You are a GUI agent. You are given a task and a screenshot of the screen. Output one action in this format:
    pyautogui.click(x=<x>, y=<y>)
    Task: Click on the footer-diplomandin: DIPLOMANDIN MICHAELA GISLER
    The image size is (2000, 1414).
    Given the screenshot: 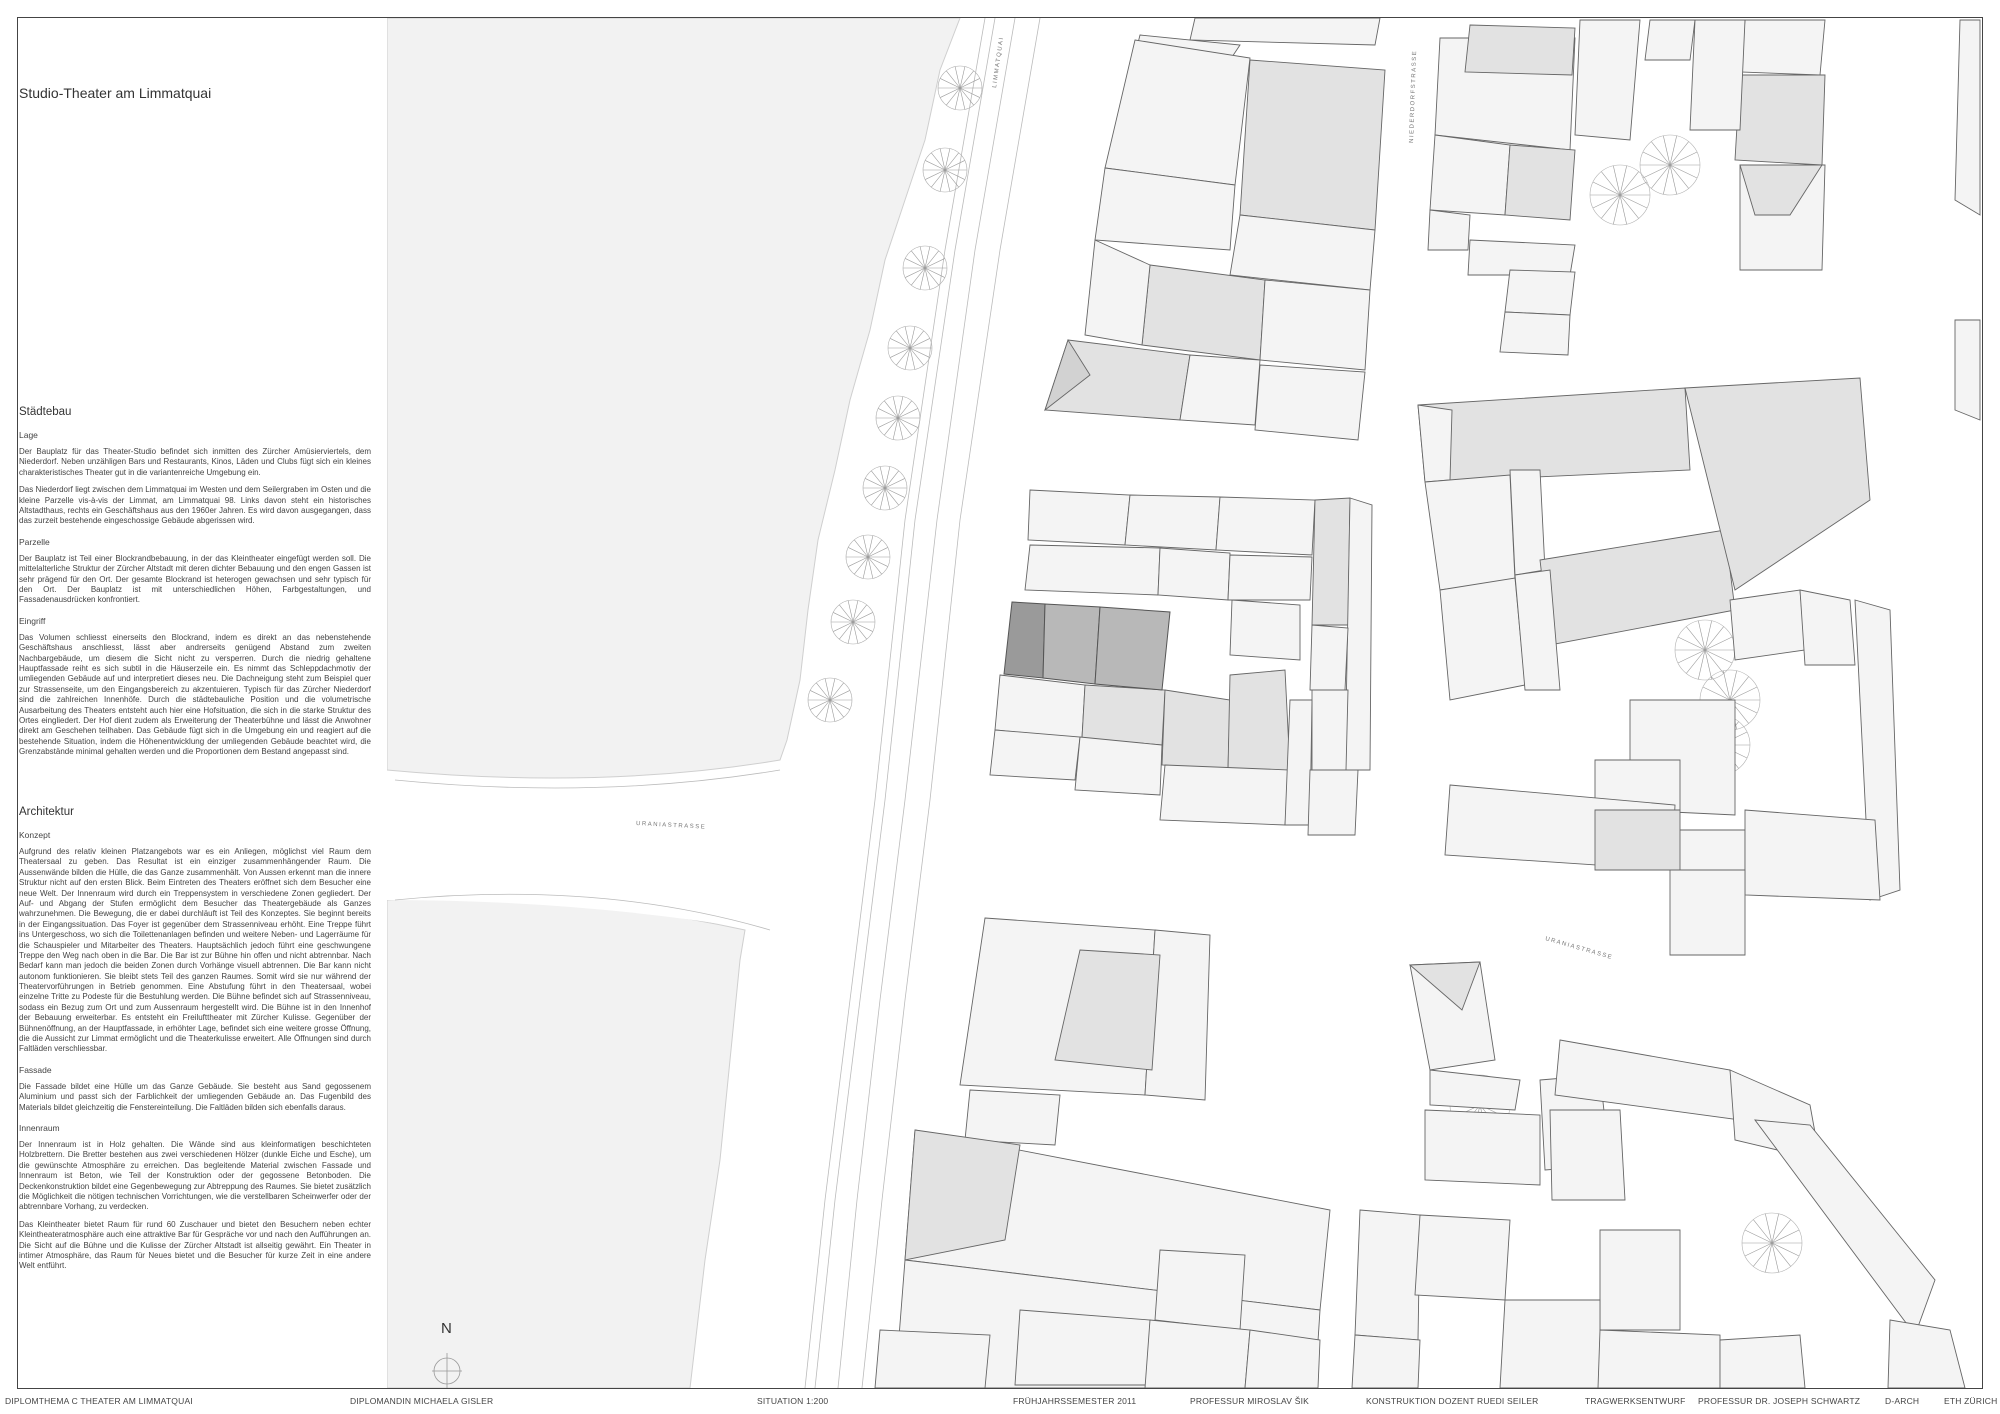 What is the action you would take?
    pyautogui.click(x=422, y=1401)
    